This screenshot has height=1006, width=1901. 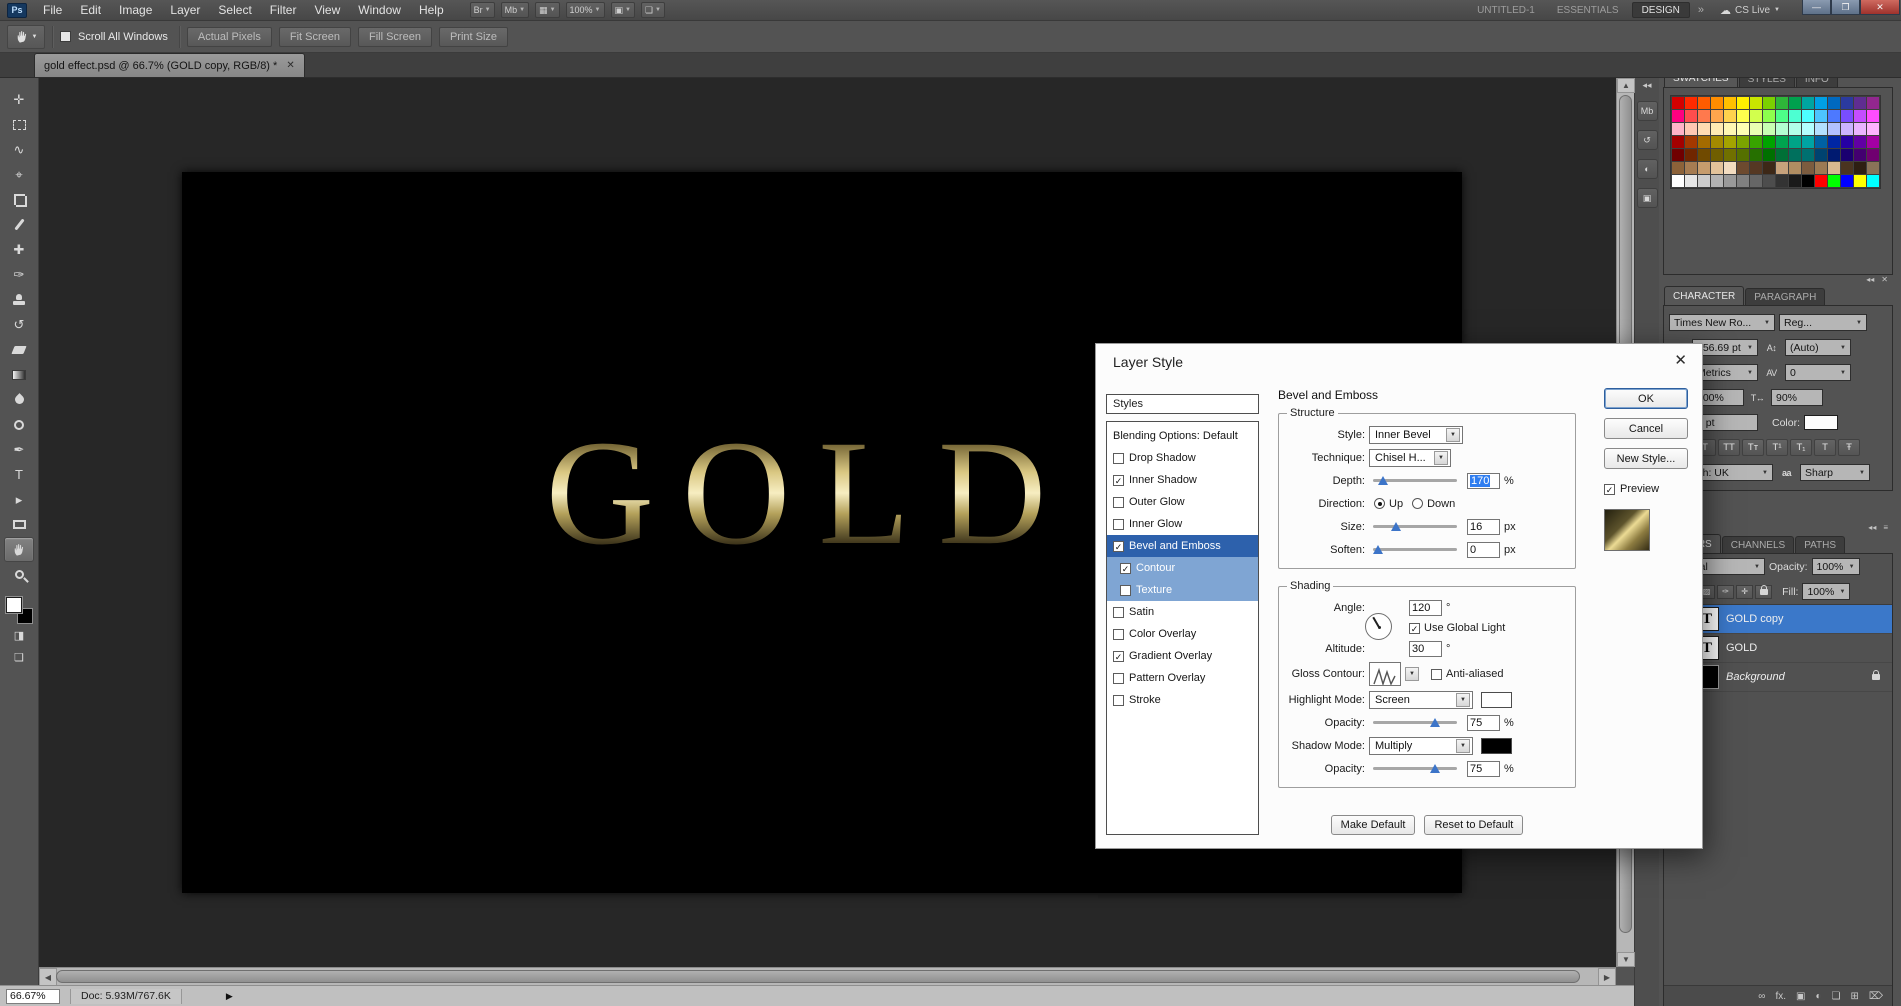 What do you see at coordinates (1823, 322) in the screenshot?
I see `font-style-select: Reg... ▼` at bounding box center [1823, 322].